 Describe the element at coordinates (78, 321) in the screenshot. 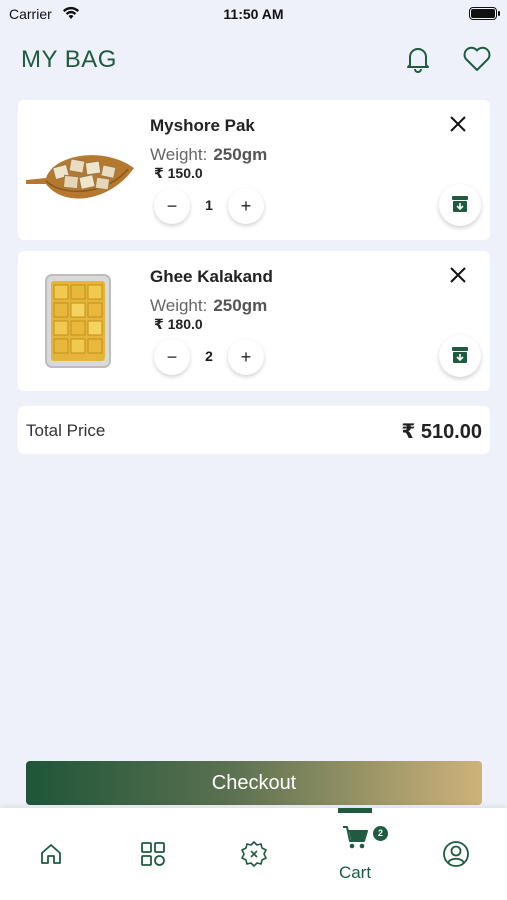

I see `product-image-ghee-kalakand` at that location.